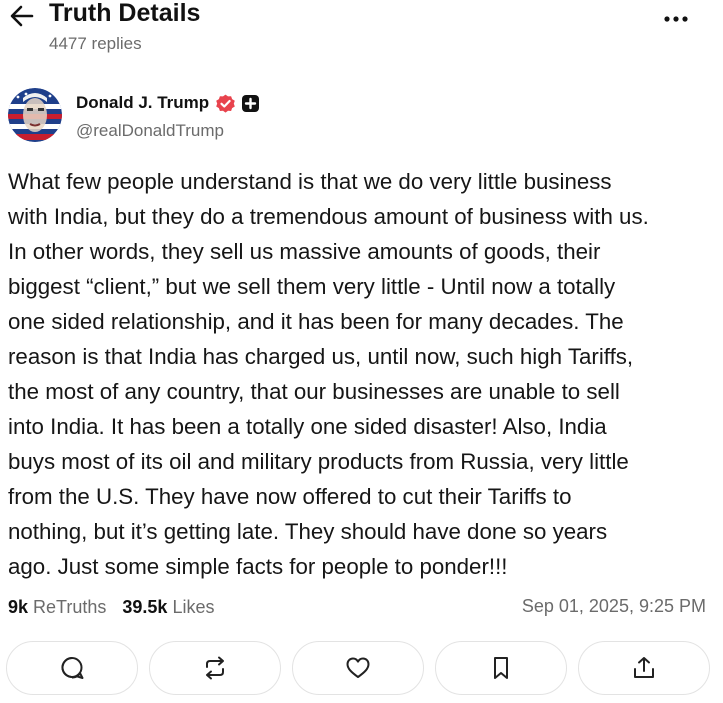 The height and width of the screenshot is (703, 723). I want to click on bookmark-icon, so click(501, 668).